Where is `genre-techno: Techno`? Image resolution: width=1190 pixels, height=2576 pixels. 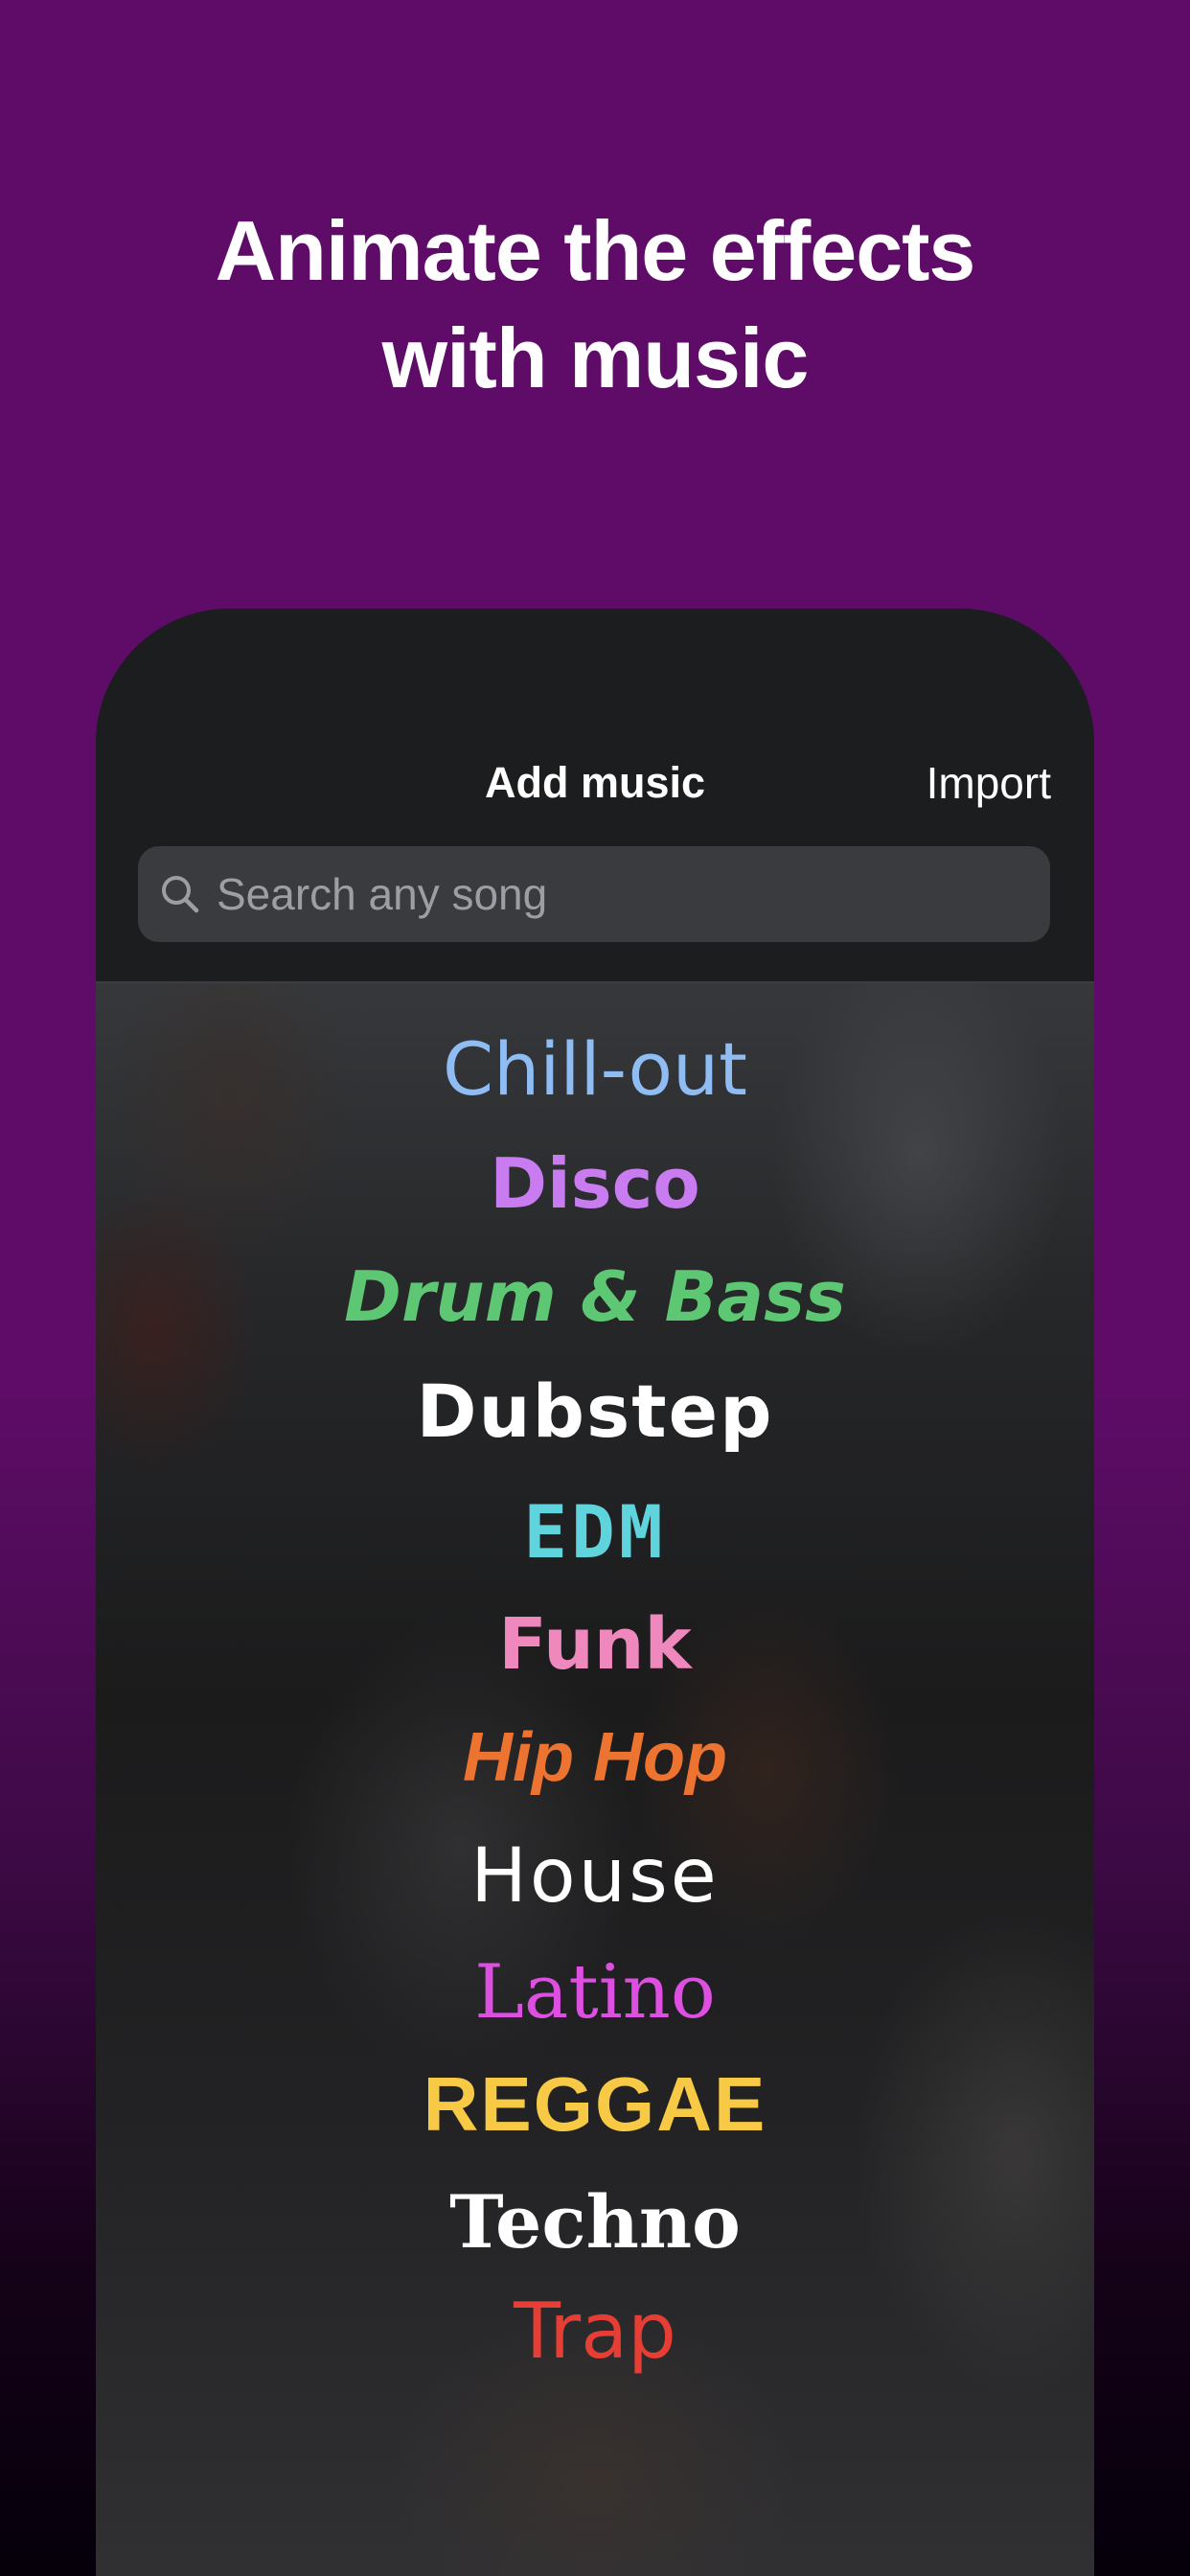 genre-techno: Techno is located at coordinates (595, 2222).